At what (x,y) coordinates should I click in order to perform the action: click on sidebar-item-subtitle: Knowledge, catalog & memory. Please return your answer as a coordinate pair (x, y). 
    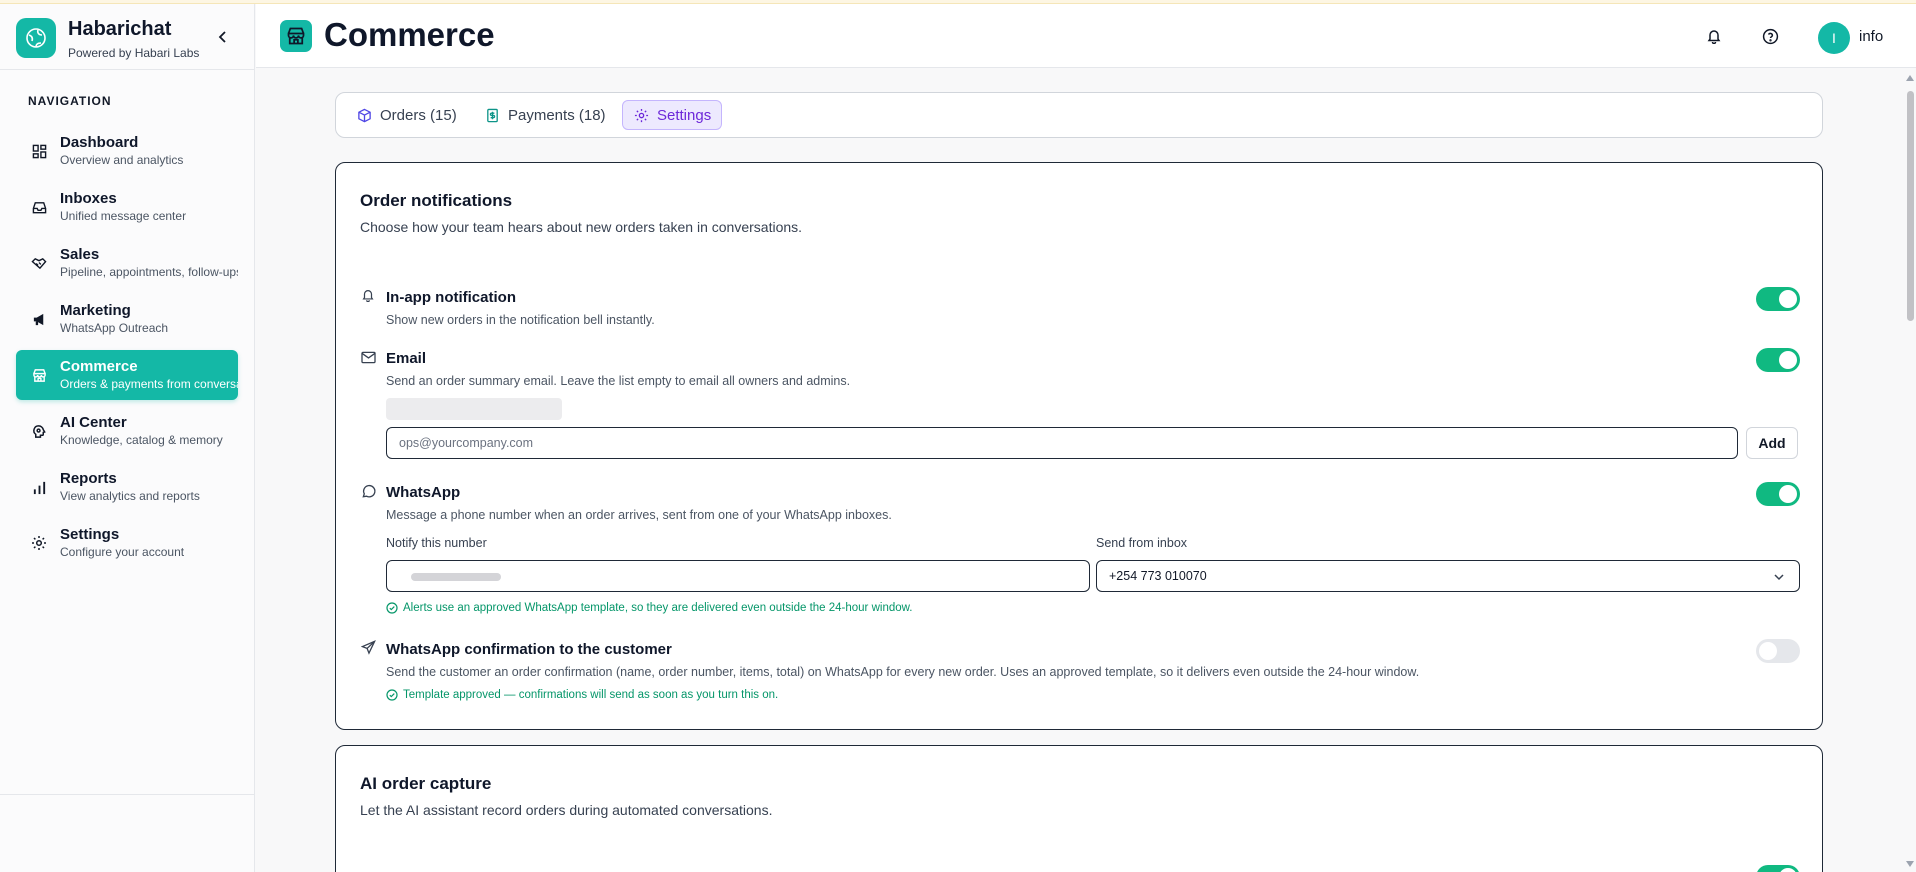
    Looking at the image, I should click on (141, 440).